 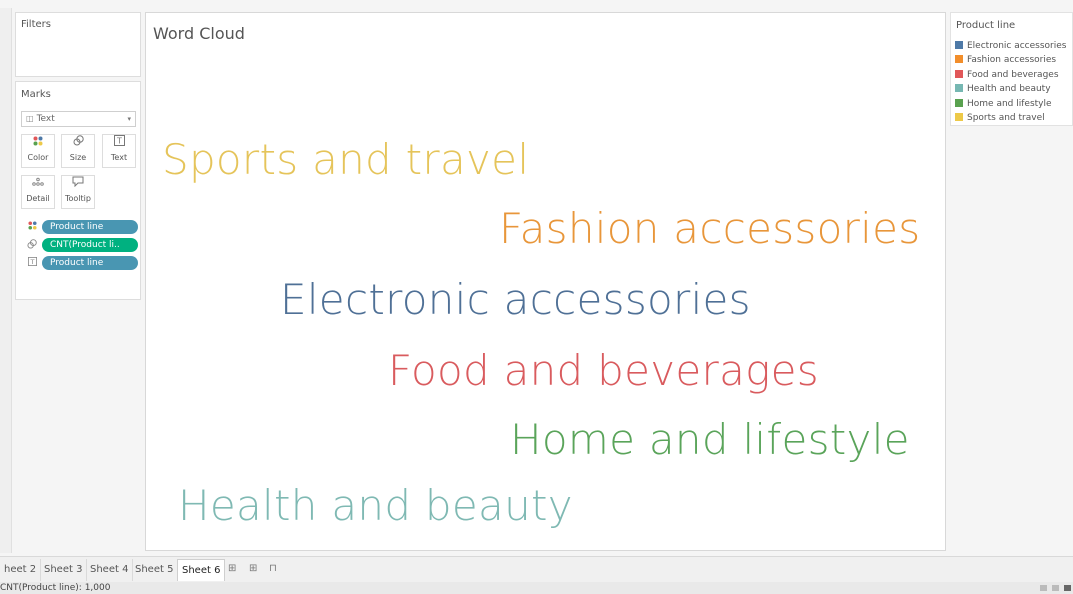 I want to click on legend-title: Product line, so click(x=986, y=25).